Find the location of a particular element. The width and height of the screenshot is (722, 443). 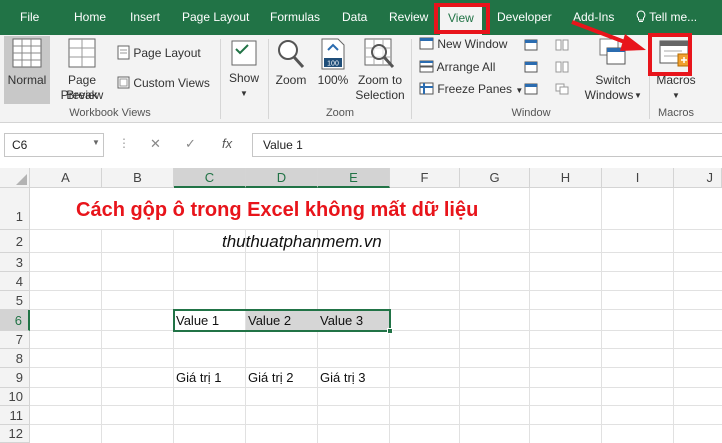

more-icon: ⋮ is located at coordinates (124, 143).